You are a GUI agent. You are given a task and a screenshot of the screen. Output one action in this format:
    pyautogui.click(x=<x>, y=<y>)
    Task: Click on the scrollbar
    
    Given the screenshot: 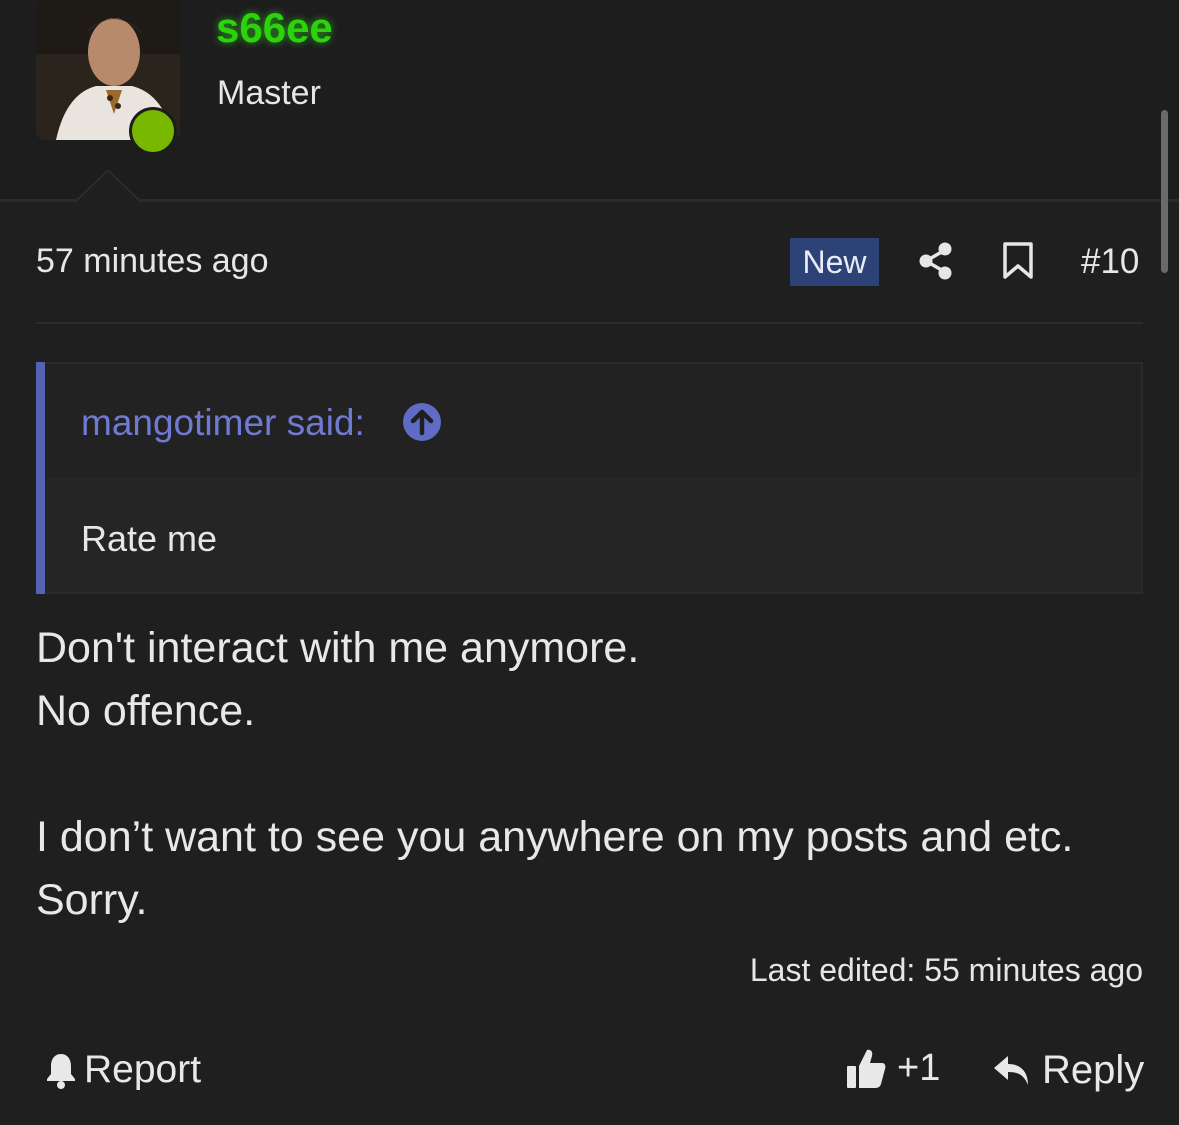 What is the action you would take?
    pyautogui.click(x=1164, y=191)
    